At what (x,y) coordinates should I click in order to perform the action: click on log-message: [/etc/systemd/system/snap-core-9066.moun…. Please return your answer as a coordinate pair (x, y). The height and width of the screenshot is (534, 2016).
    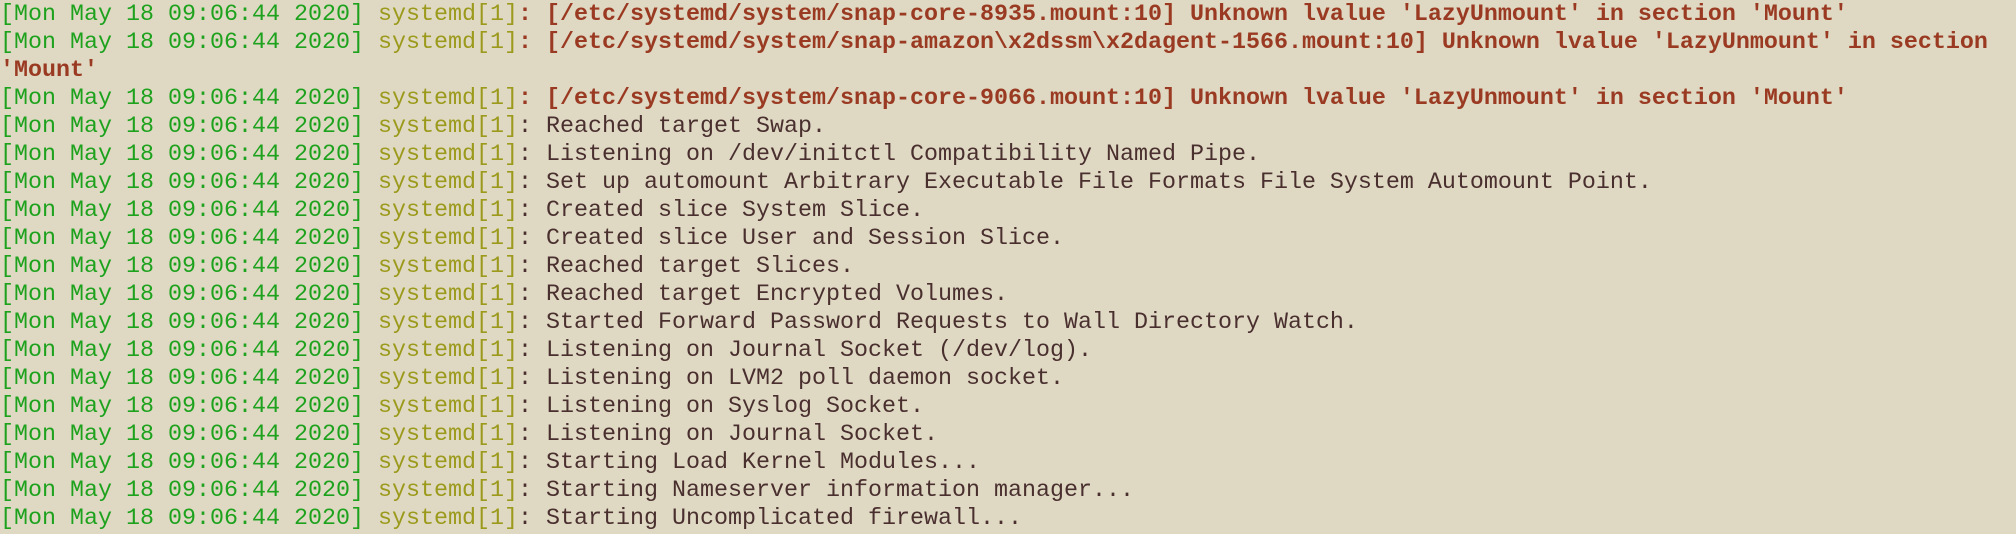
    Looking at the image, I should click on (1196, 99).